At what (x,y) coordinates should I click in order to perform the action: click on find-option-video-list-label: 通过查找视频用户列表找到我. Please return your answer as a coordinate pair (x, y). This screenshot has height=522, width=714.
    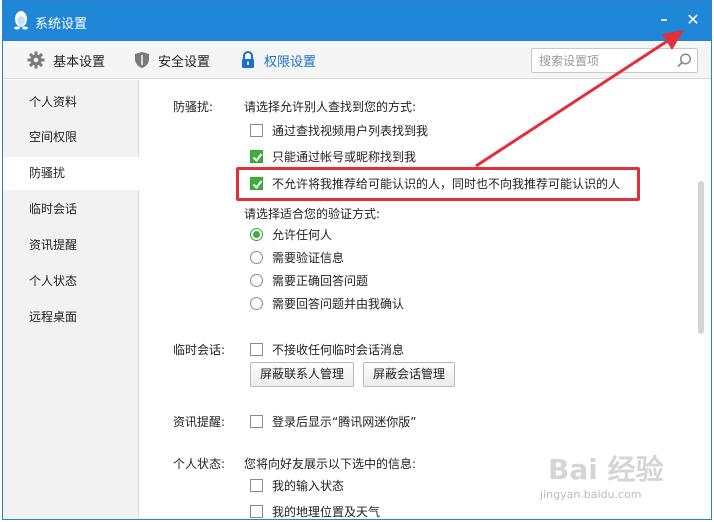
    Looking at the image, I should click on (350, 130).